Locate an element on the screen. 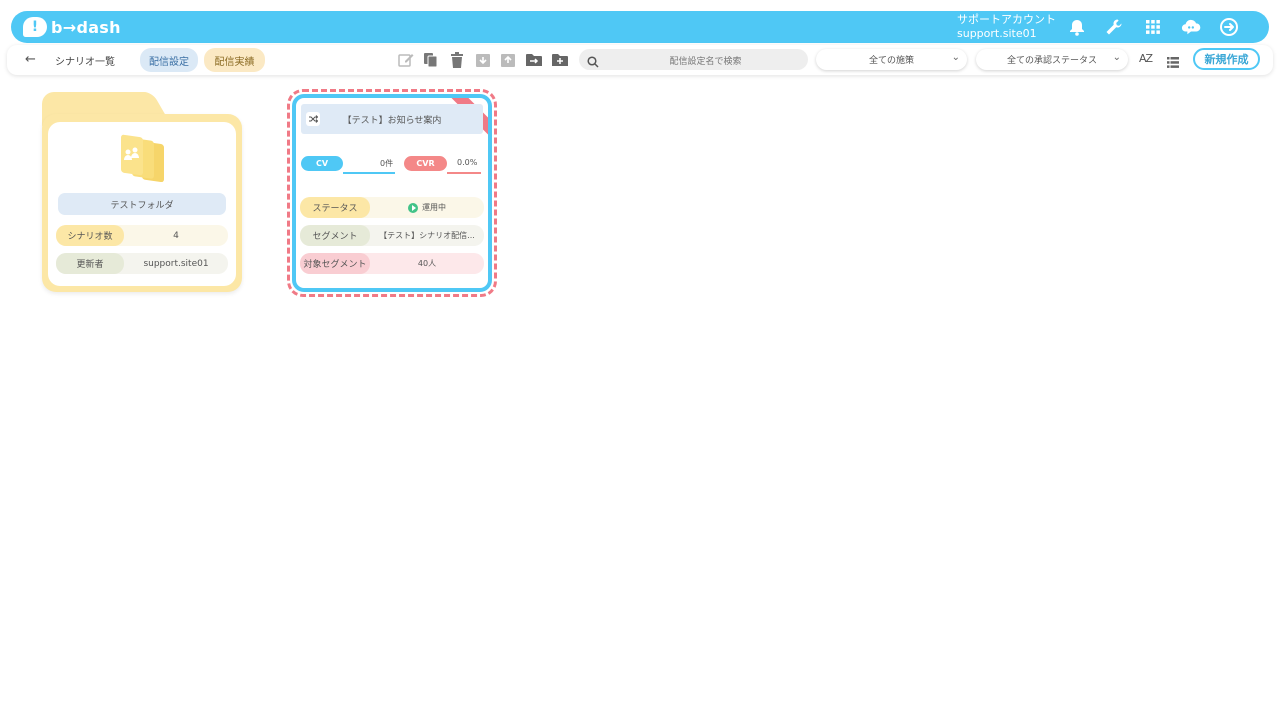  policy-select: 全ての施策 ⌄ is located at coordinates (891, 59).